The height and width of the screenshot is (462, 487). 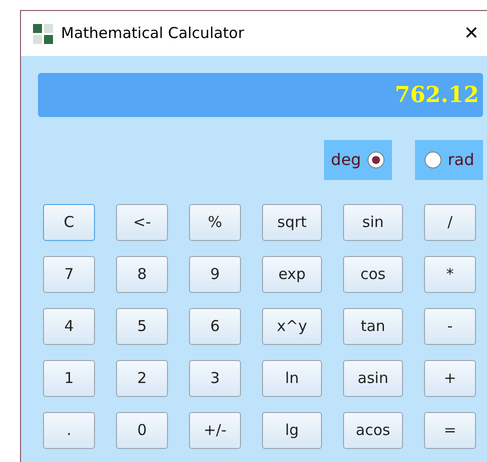 What do you see at coordinates (292, 326) in the screenshot?
I see `calculator-key: x^y` at bounding box center [292, 326].